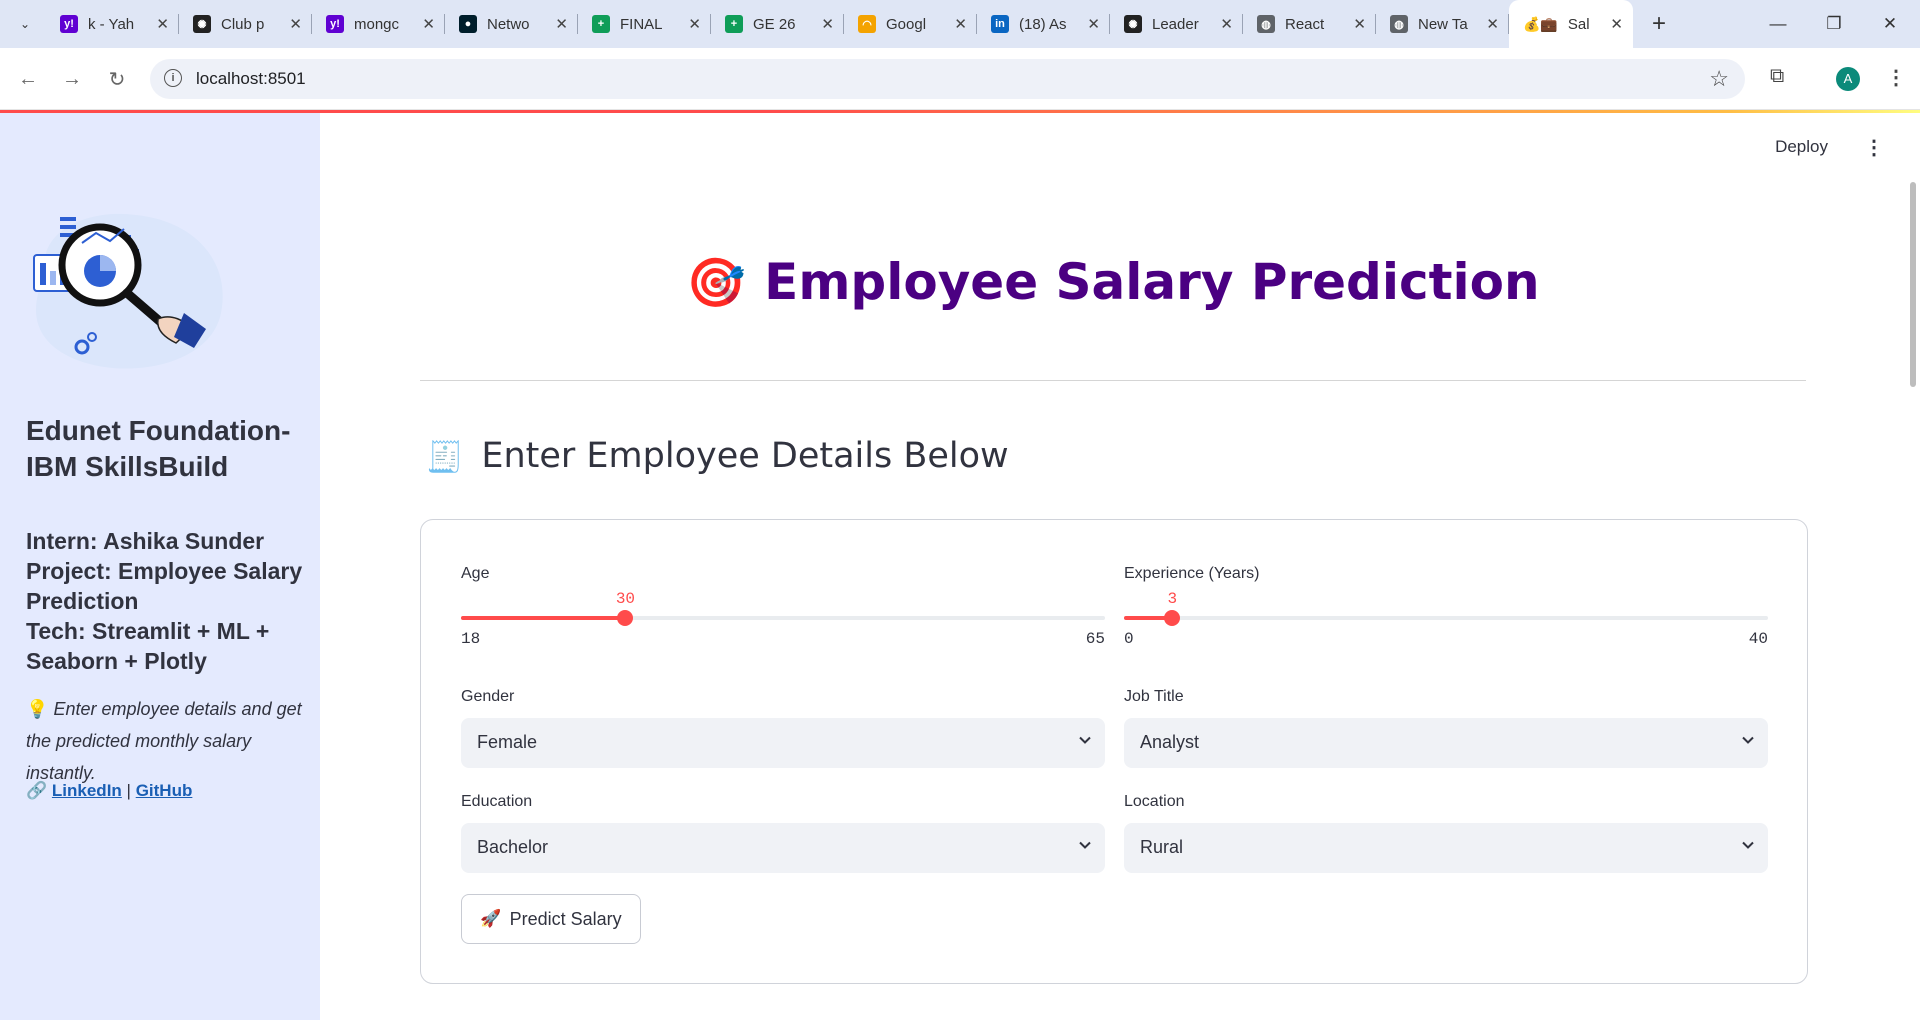 This screenshot has height=1020, width=1920. What do you see at coordinates (158, 448) in the screenshot?
I see `sidebar-org-title: Edunet Foundation-IBM SkillsBuild` at bounding box center [158, 448].